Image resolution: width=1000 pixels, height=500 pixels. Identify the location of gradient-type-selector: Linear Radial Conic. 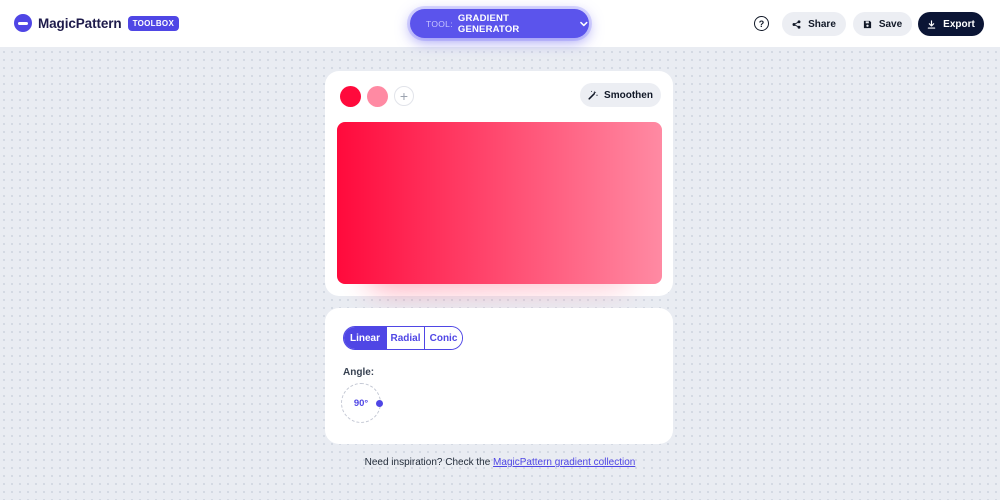
(403, 338).